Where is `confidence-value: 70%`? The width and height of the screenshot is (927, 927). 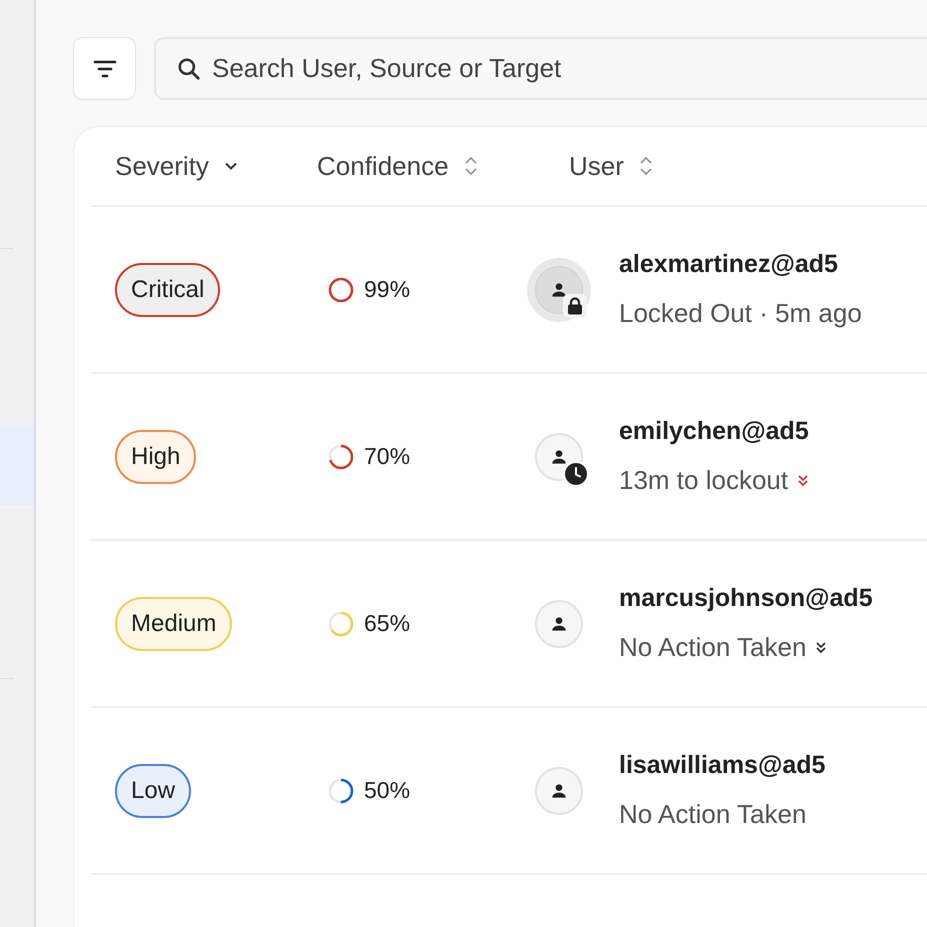
confidence-value: 70% is located at coordinates (387, 457).